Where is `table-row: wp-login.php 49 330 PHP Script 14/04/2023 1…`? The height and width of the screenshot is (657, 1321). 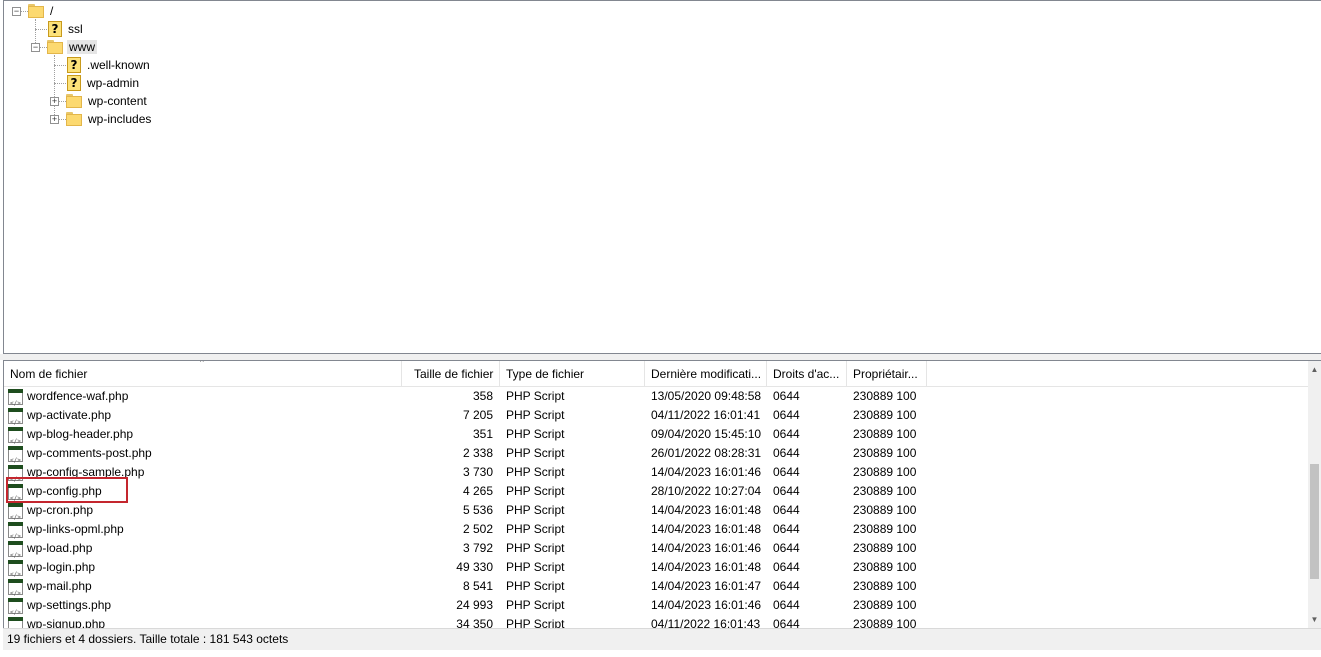
table-row: wp-login.php 49 330 PHP Script 14/04/2023 1… is located at coordinates (656, 571).